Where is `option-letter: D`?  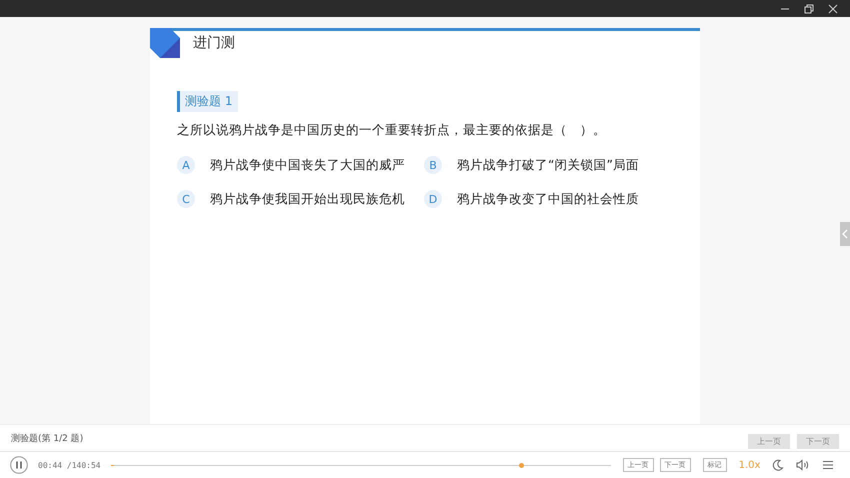
option-letter: D is located at coordinates (433, 199).